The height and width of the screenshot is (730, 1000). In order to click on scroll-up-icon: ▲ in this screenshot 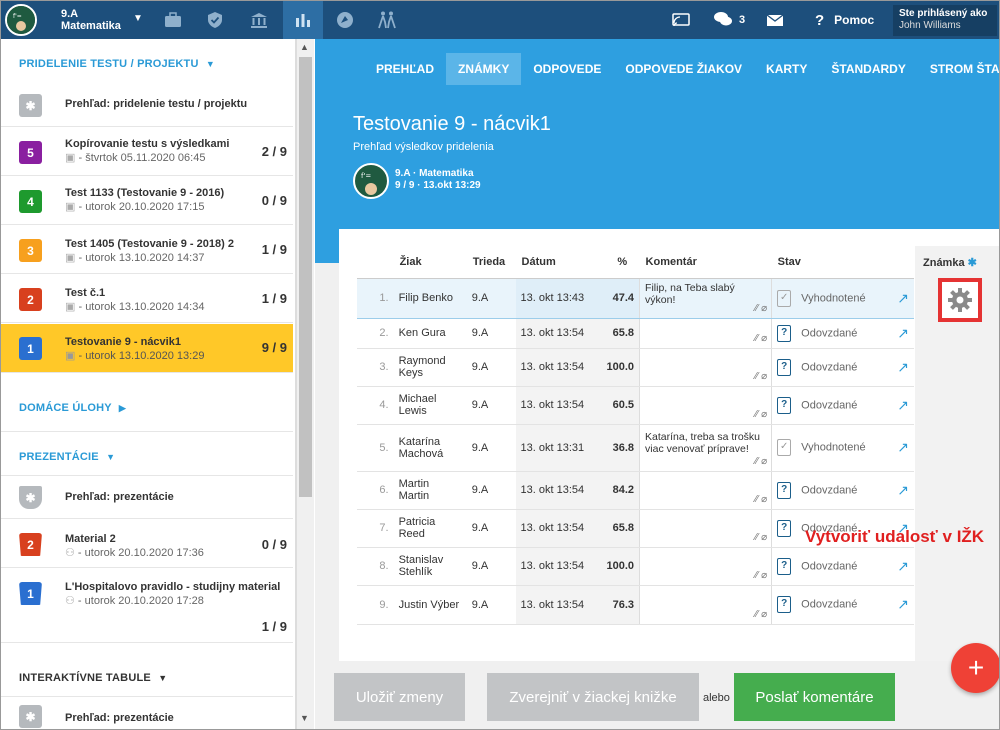, I will do `click(304, 47)`.